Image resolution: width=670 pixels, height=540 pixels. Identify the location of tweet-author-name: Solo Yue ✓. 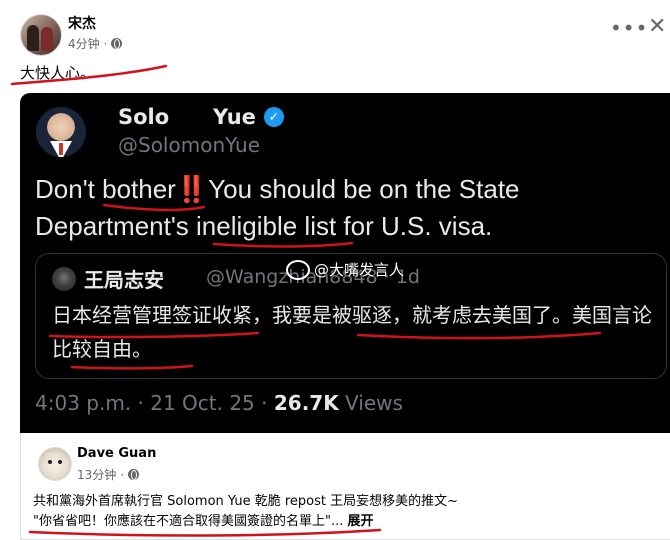
(201, 117).